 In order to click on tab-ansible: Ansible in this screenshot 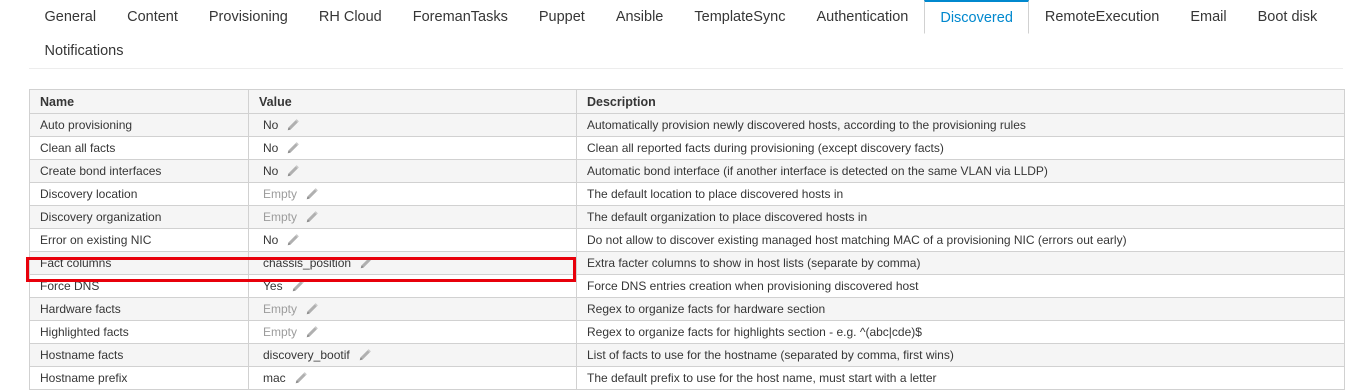, I will do `click(639, 17)`.